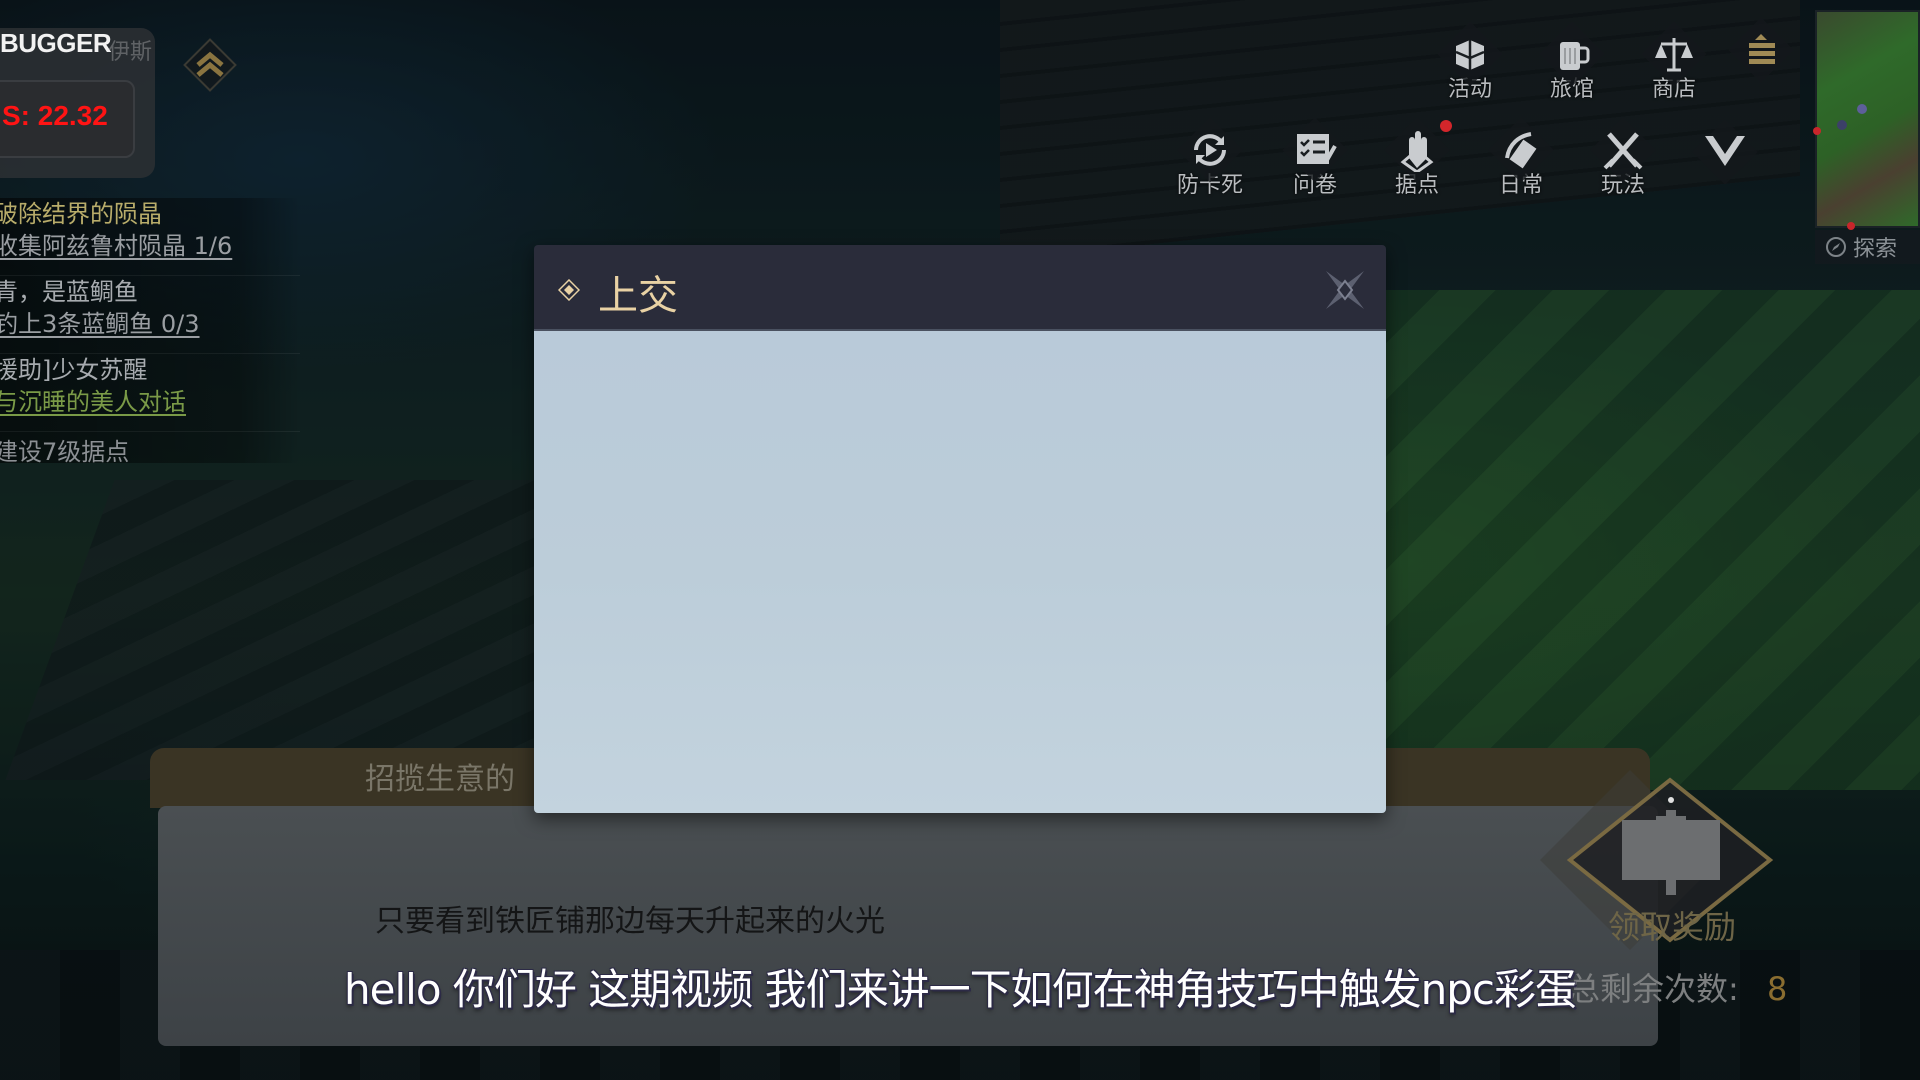  I want to click on collapse-chevron-icon, so click(1725, 151).